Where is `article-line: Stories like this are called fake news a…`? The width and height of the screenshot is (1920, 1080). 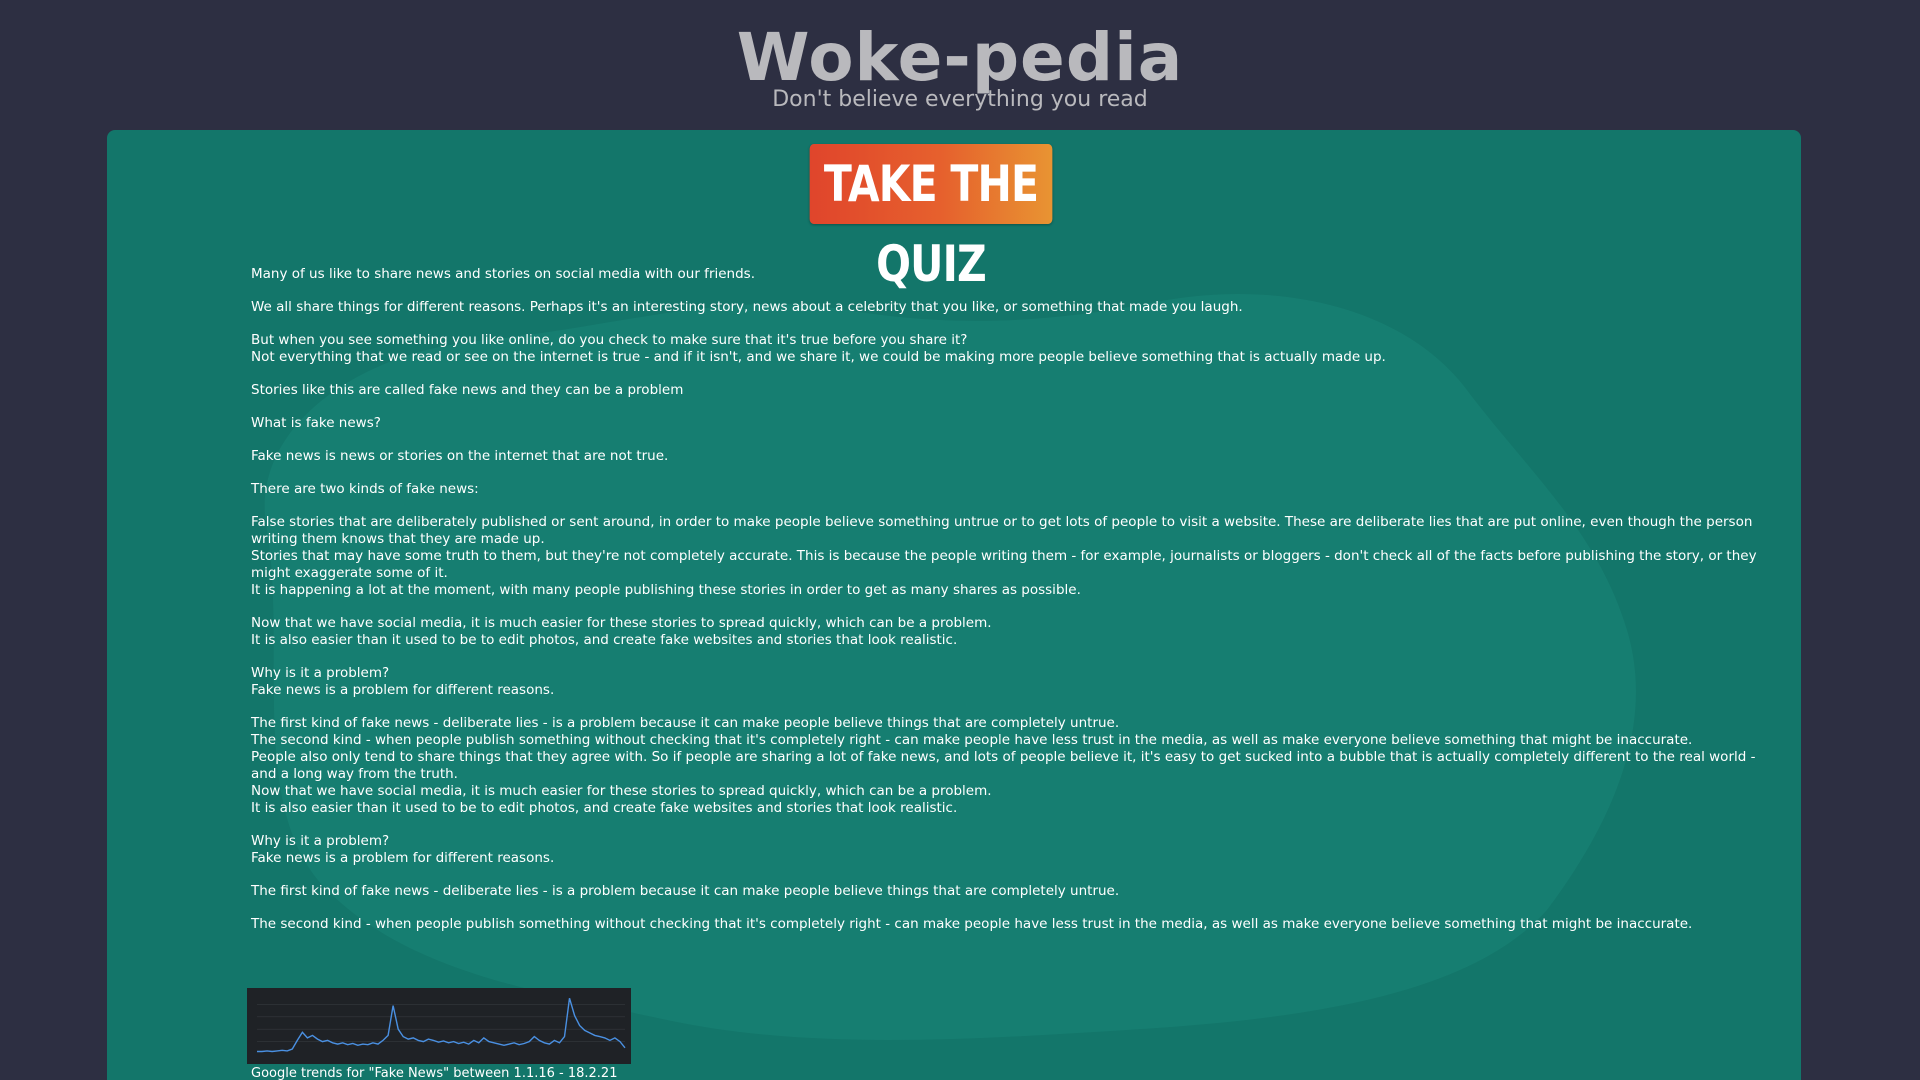
article-line: Stories like this are called fake news a… is located at coordinates (467, 390).